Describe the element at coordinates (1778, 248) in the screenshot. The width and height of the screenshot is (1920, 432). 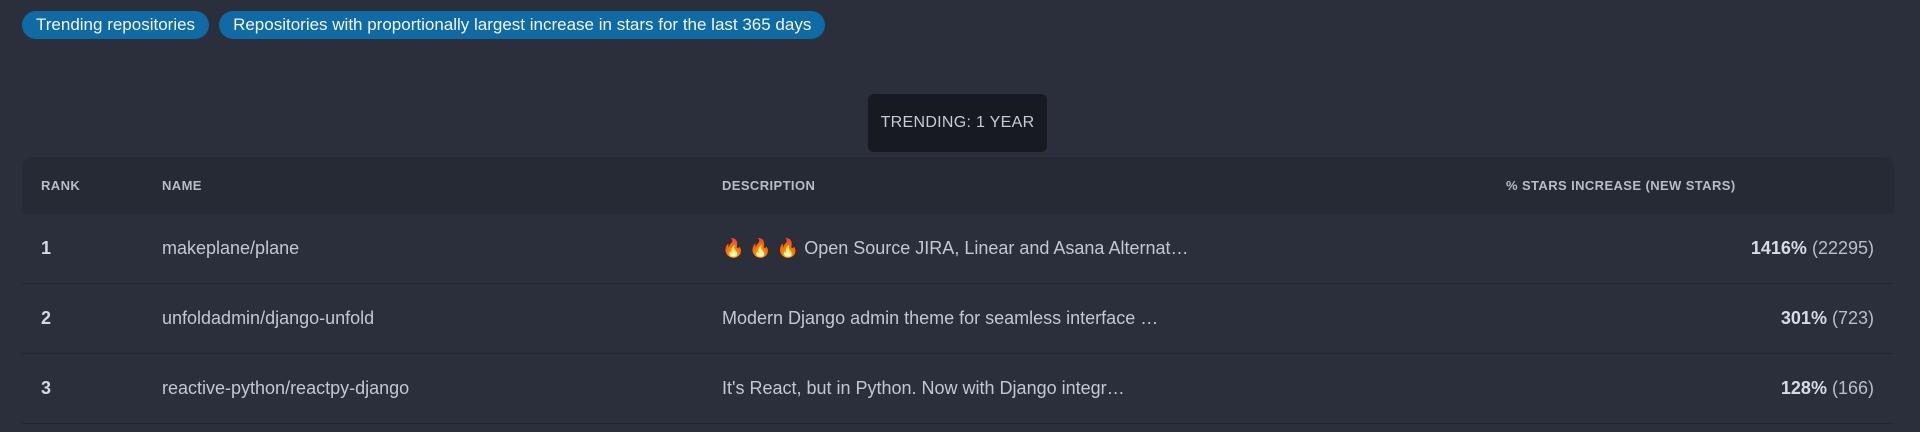
I see `stars-percent: 1416%` at that location.